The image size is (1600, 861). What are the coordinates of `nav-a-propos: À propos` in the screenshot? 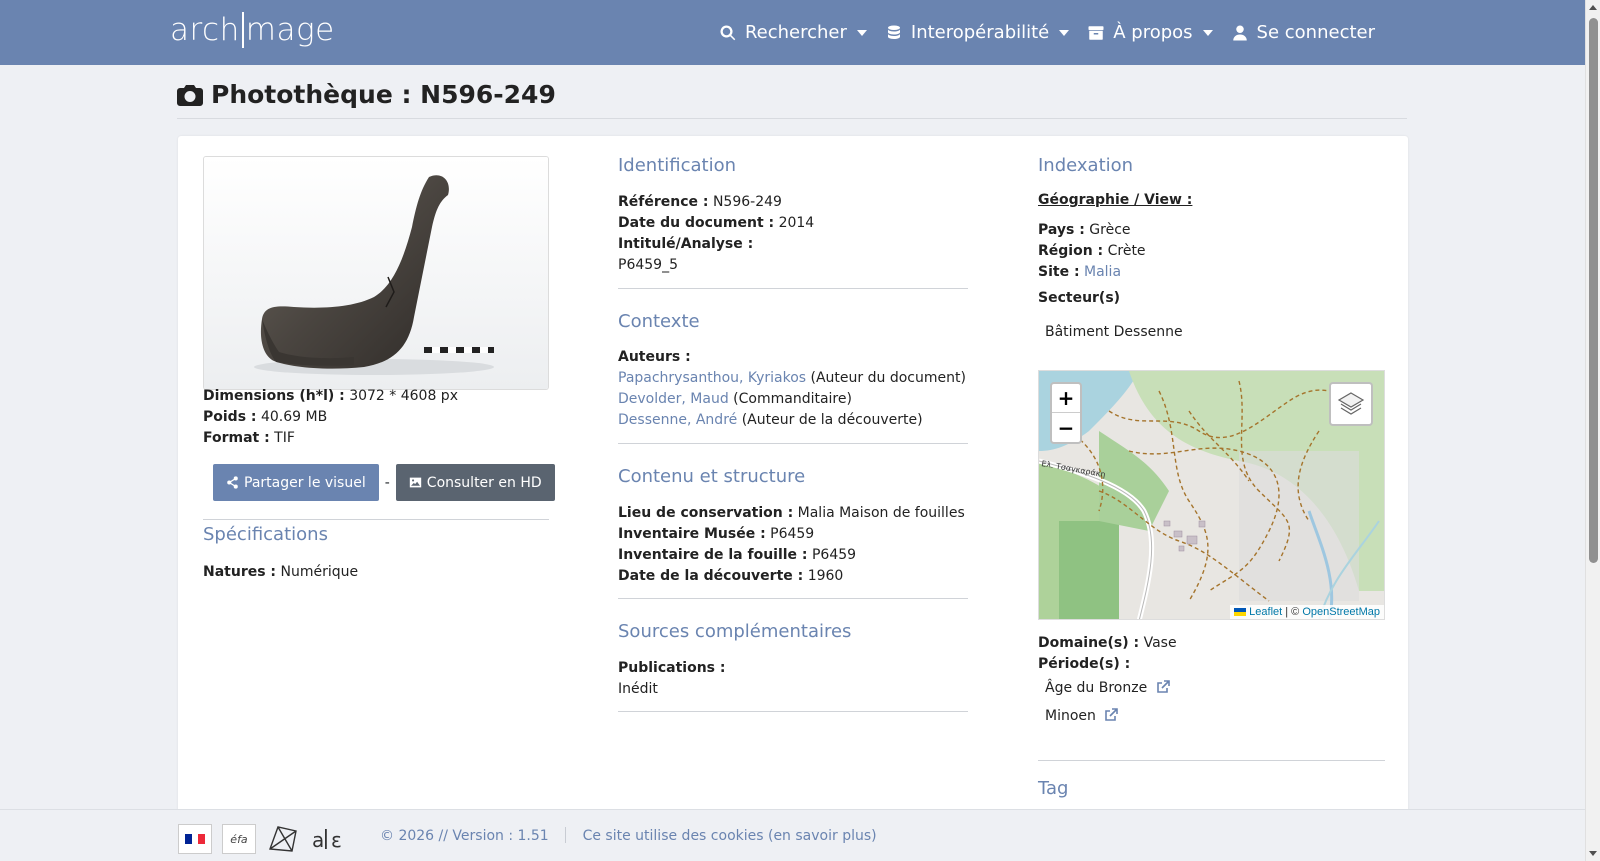 It's located at (1150, 32).